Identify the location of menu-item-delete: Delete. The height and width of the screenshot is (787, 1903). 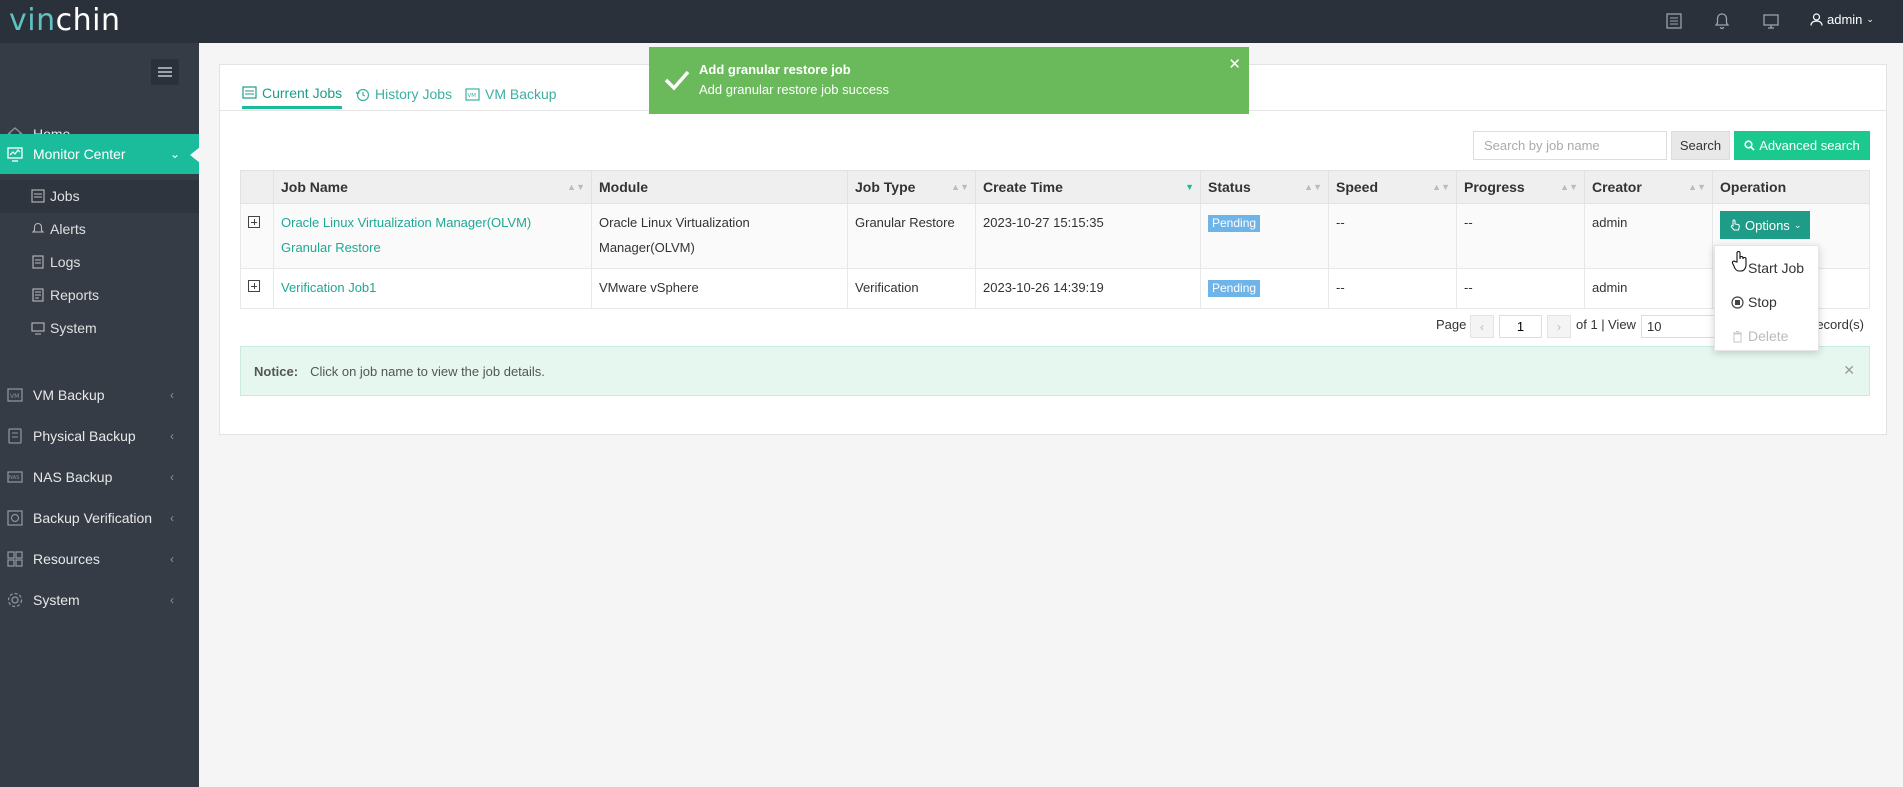
(1766, 337).